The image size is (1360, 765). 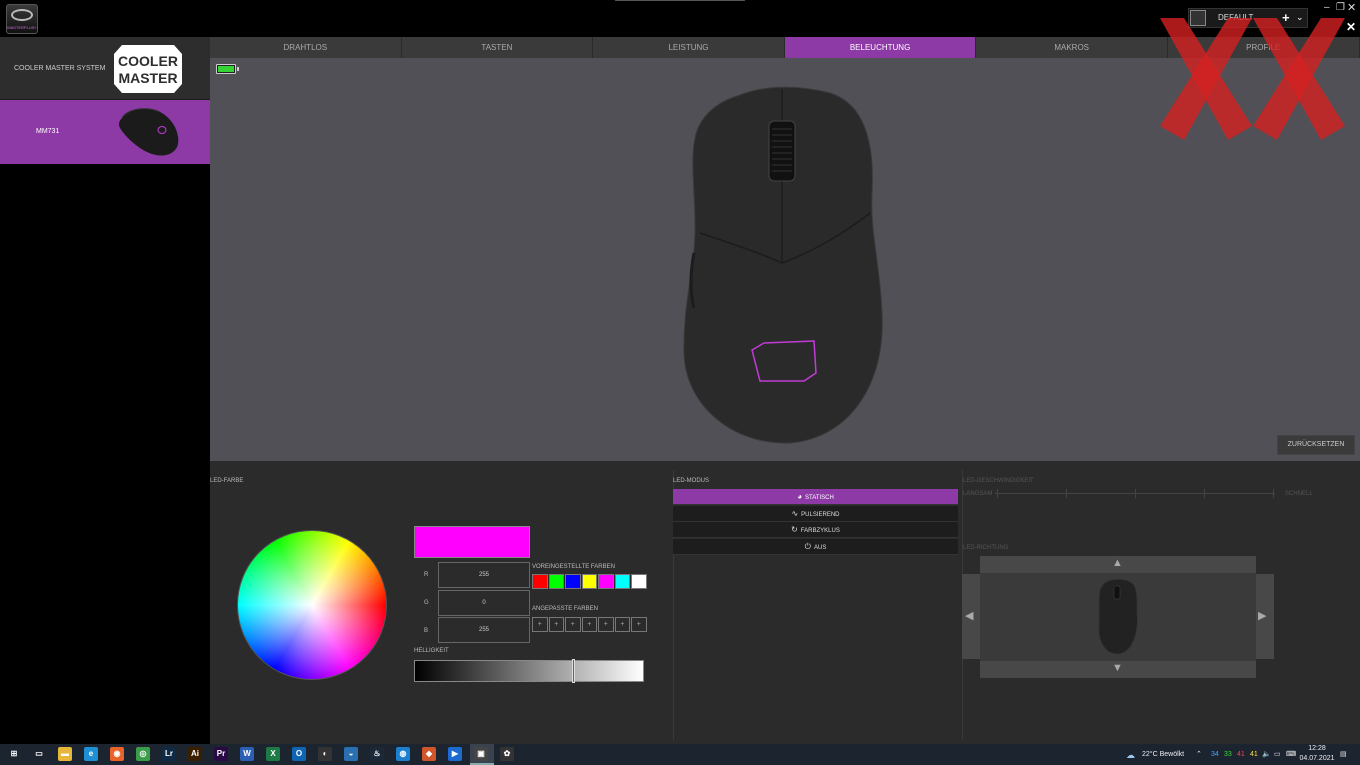 What do you see at coordinates (65, 754) in the screenshot?
I see `file-explorer-icon: ▬` at bounding box center [65, 754].